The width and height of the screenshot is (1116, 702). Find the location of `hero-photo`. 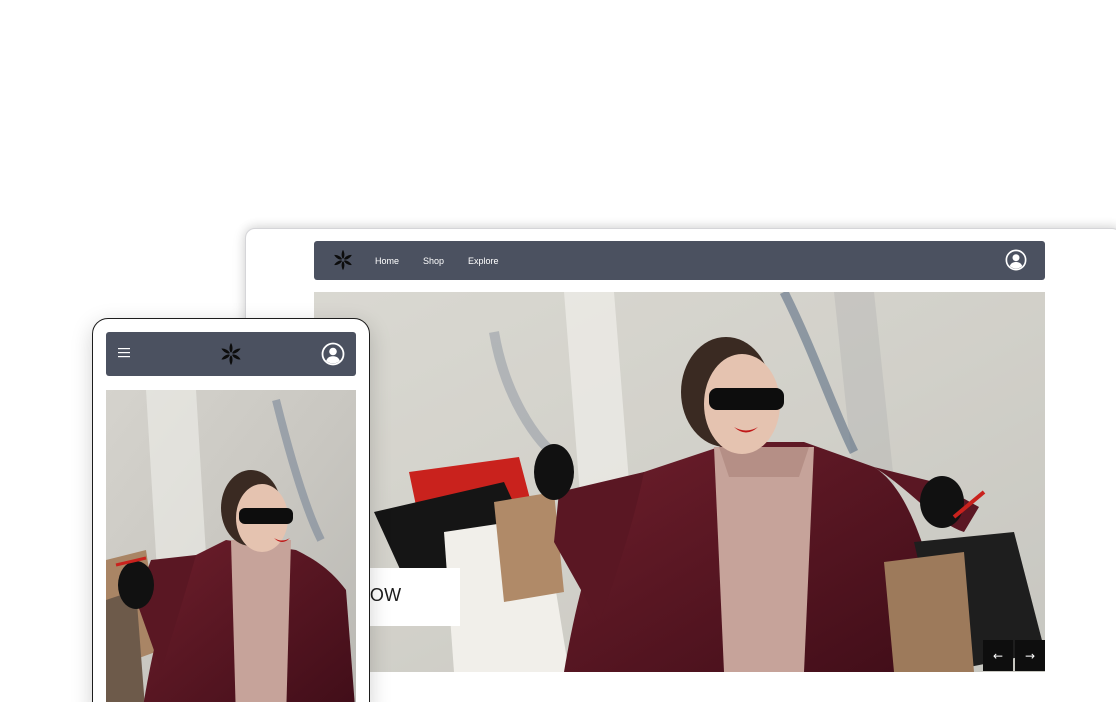

hero-photo is located at coordinates (231, 546).